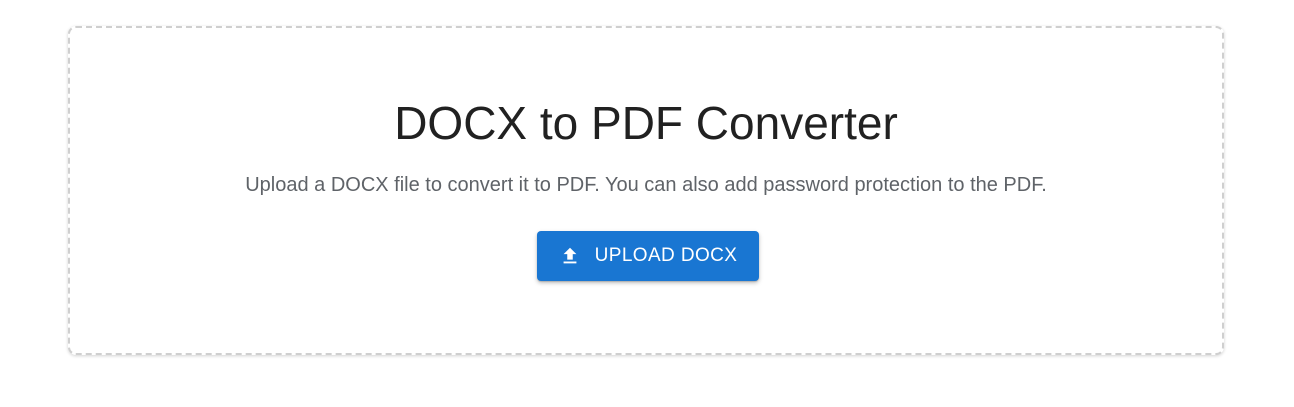  Describe the element at coordinates (646, 123) in the screenshot. I see `page-title: DOCX to PDF Converter` at that location.